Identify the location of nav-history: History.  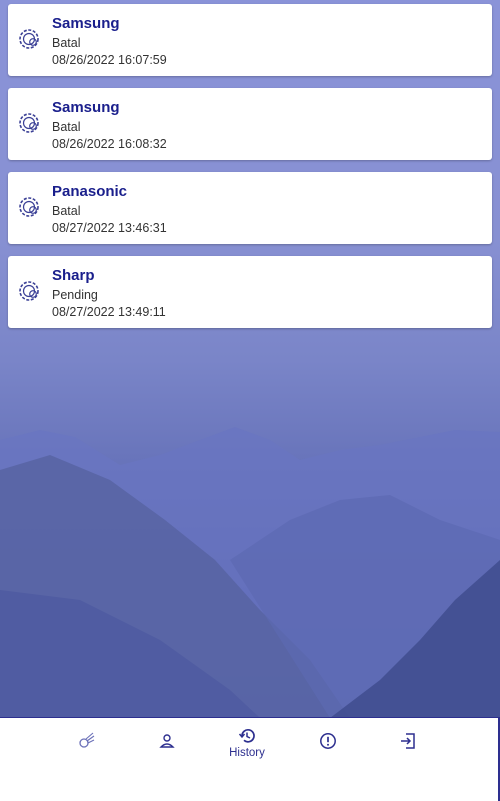
(247, 748).